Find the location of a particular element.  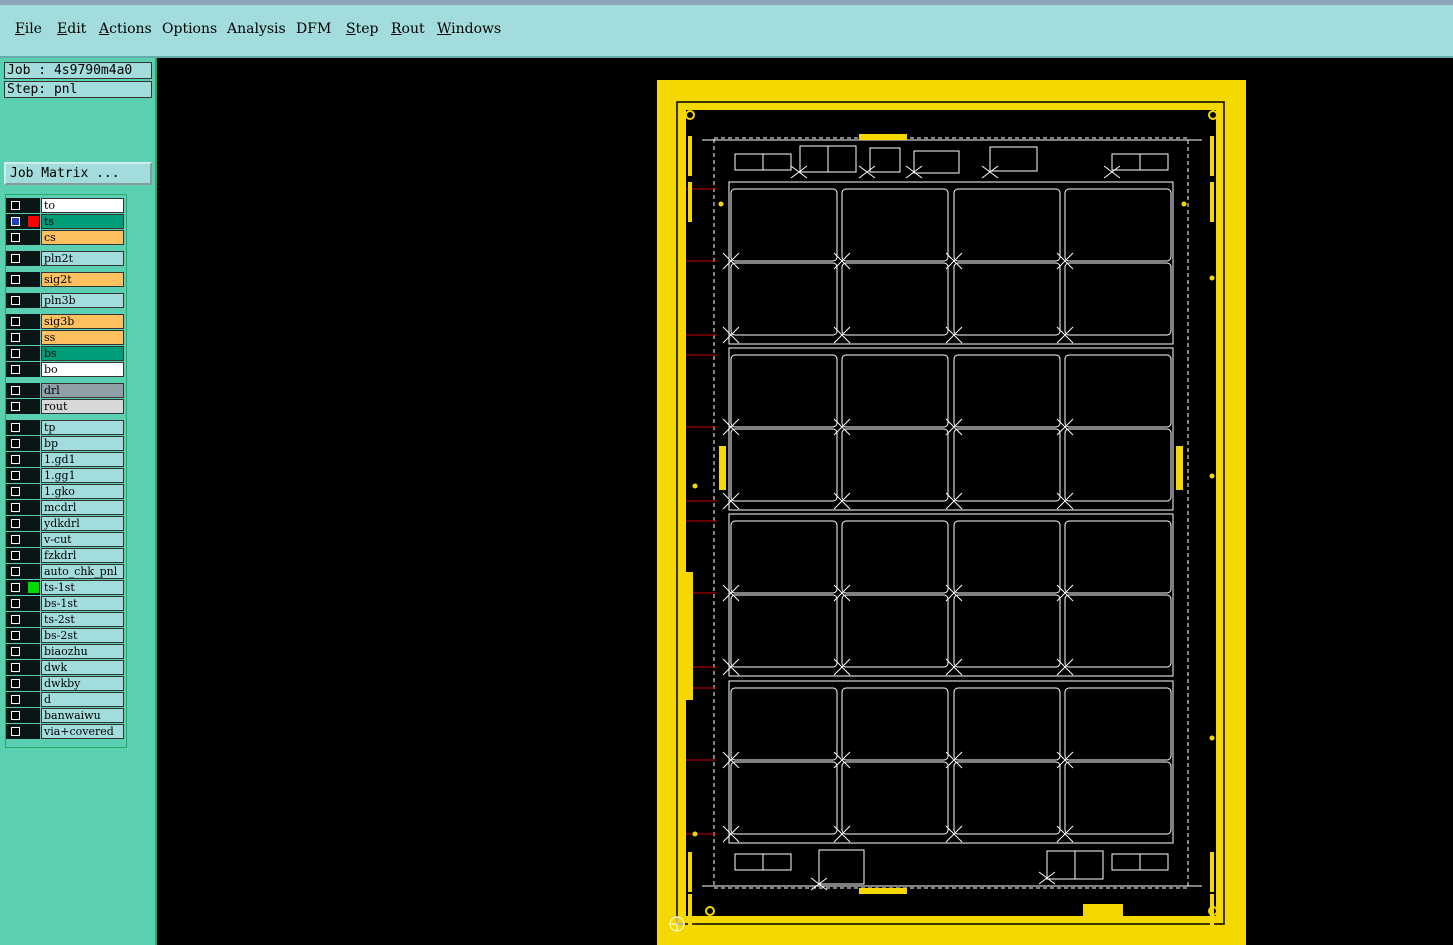

layer-row-1.gd1: 1.gd1 is located at coordinates (66, 459).